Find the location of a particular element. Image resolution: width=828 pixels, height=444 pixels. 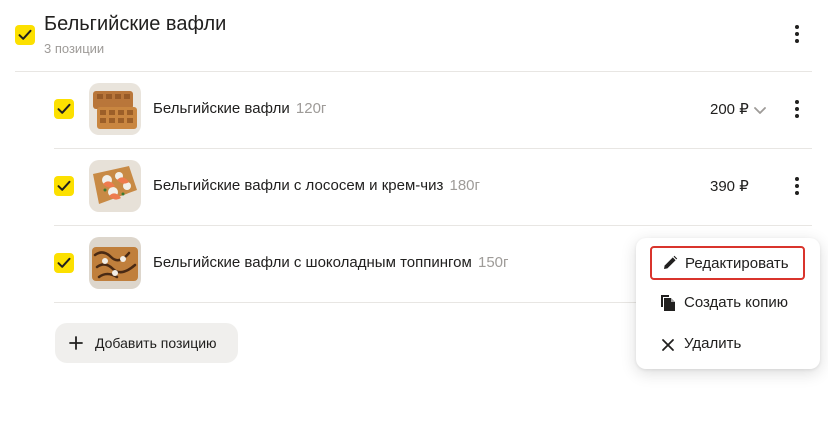

item-weight: 180г is located at coordinates (465, 185).